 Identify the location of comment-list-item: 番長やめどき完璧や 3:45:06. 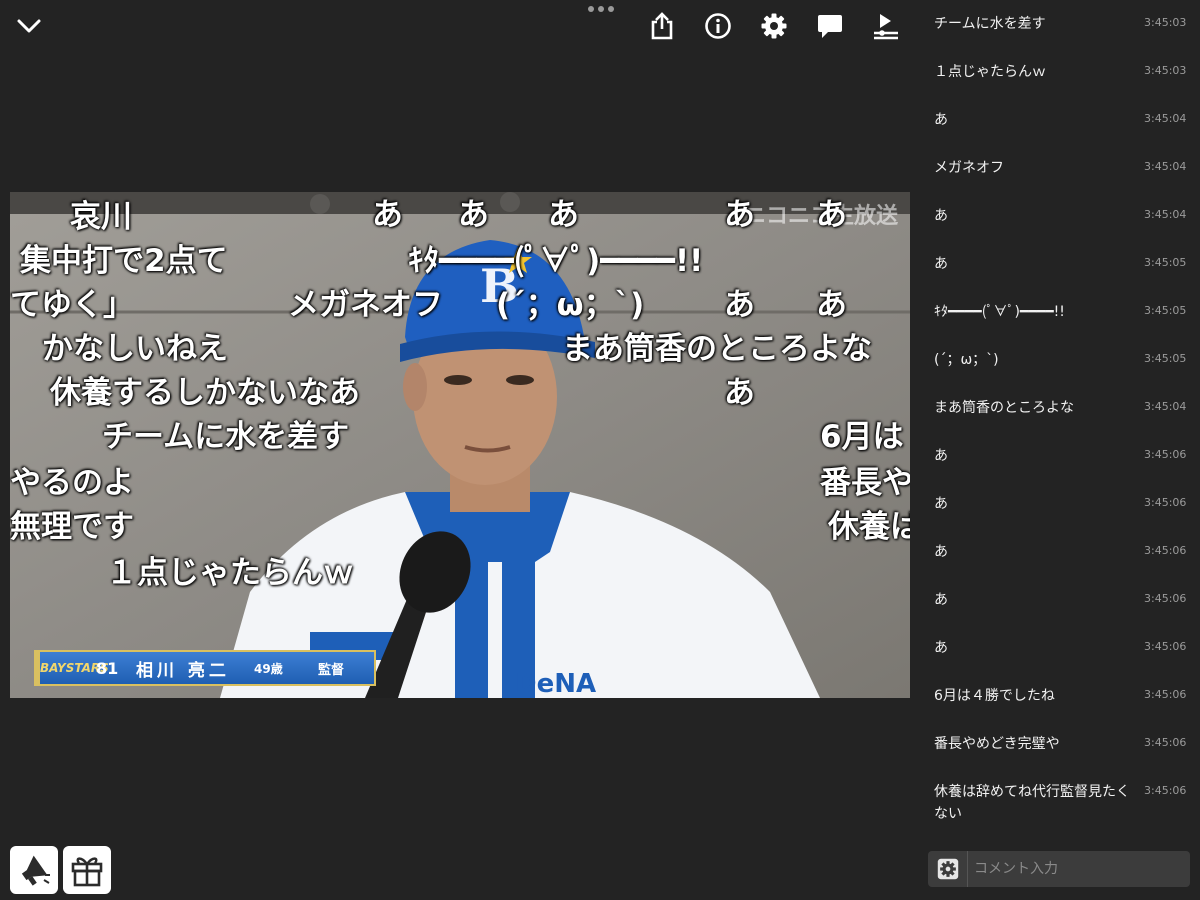
(1059, 744).